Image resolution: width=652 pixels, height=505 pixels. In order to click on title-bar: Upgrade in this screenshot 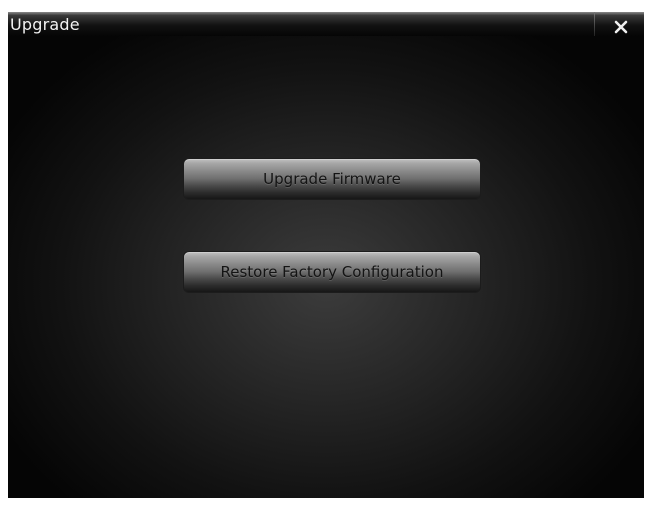, I will do `click(326, 24)`.